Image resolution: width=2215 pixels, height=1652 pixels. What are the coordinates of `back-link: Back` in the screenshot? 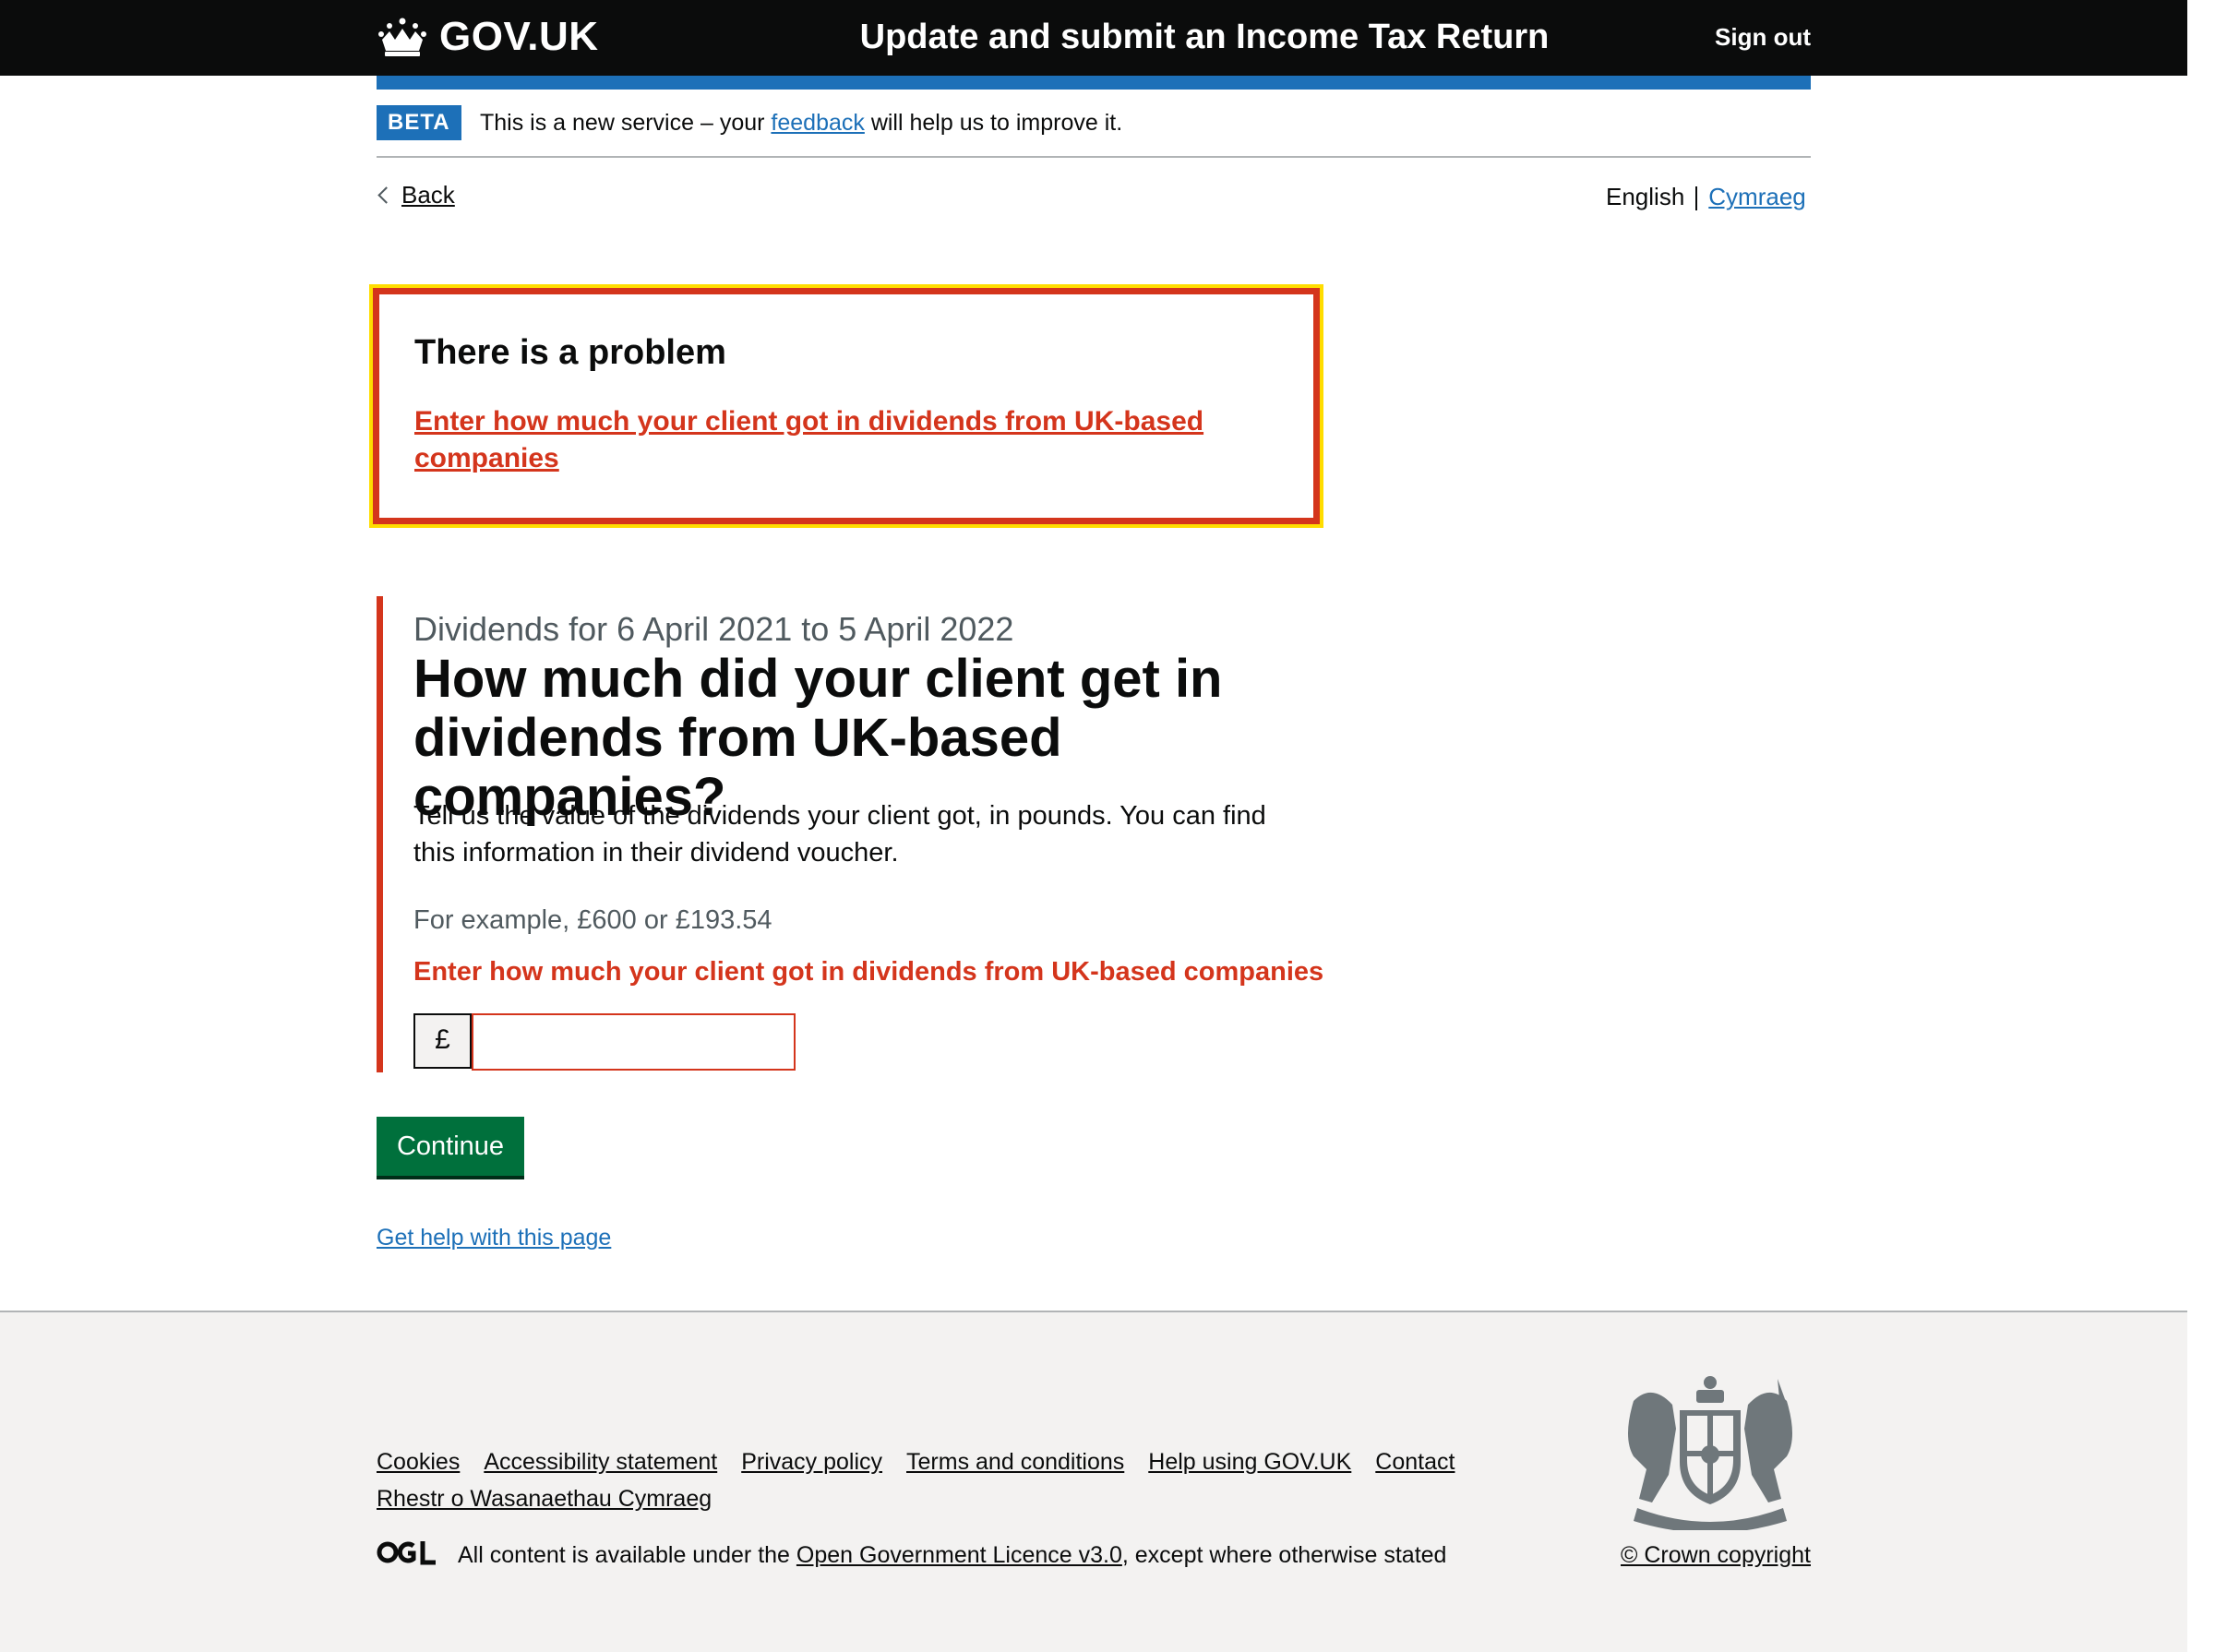 It's located at (416, 195).